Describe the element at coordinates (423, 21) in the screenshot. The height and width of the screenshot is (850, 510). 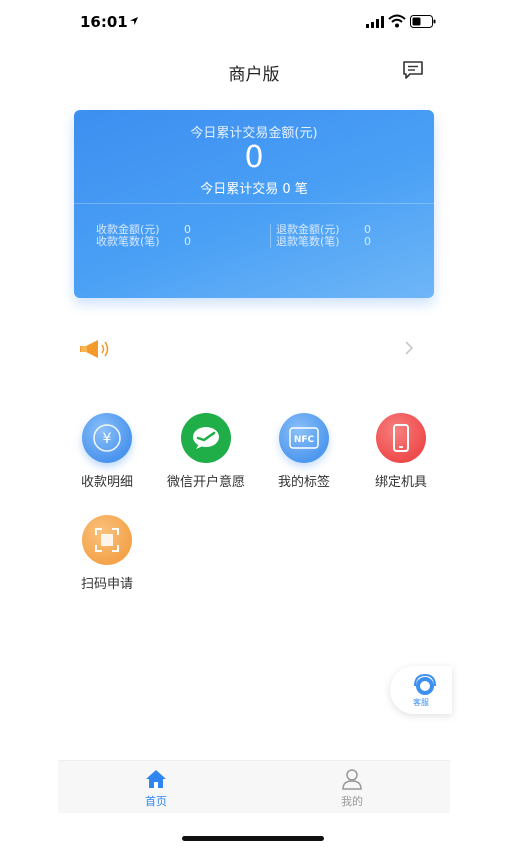
I see `battery-icon` at that location.